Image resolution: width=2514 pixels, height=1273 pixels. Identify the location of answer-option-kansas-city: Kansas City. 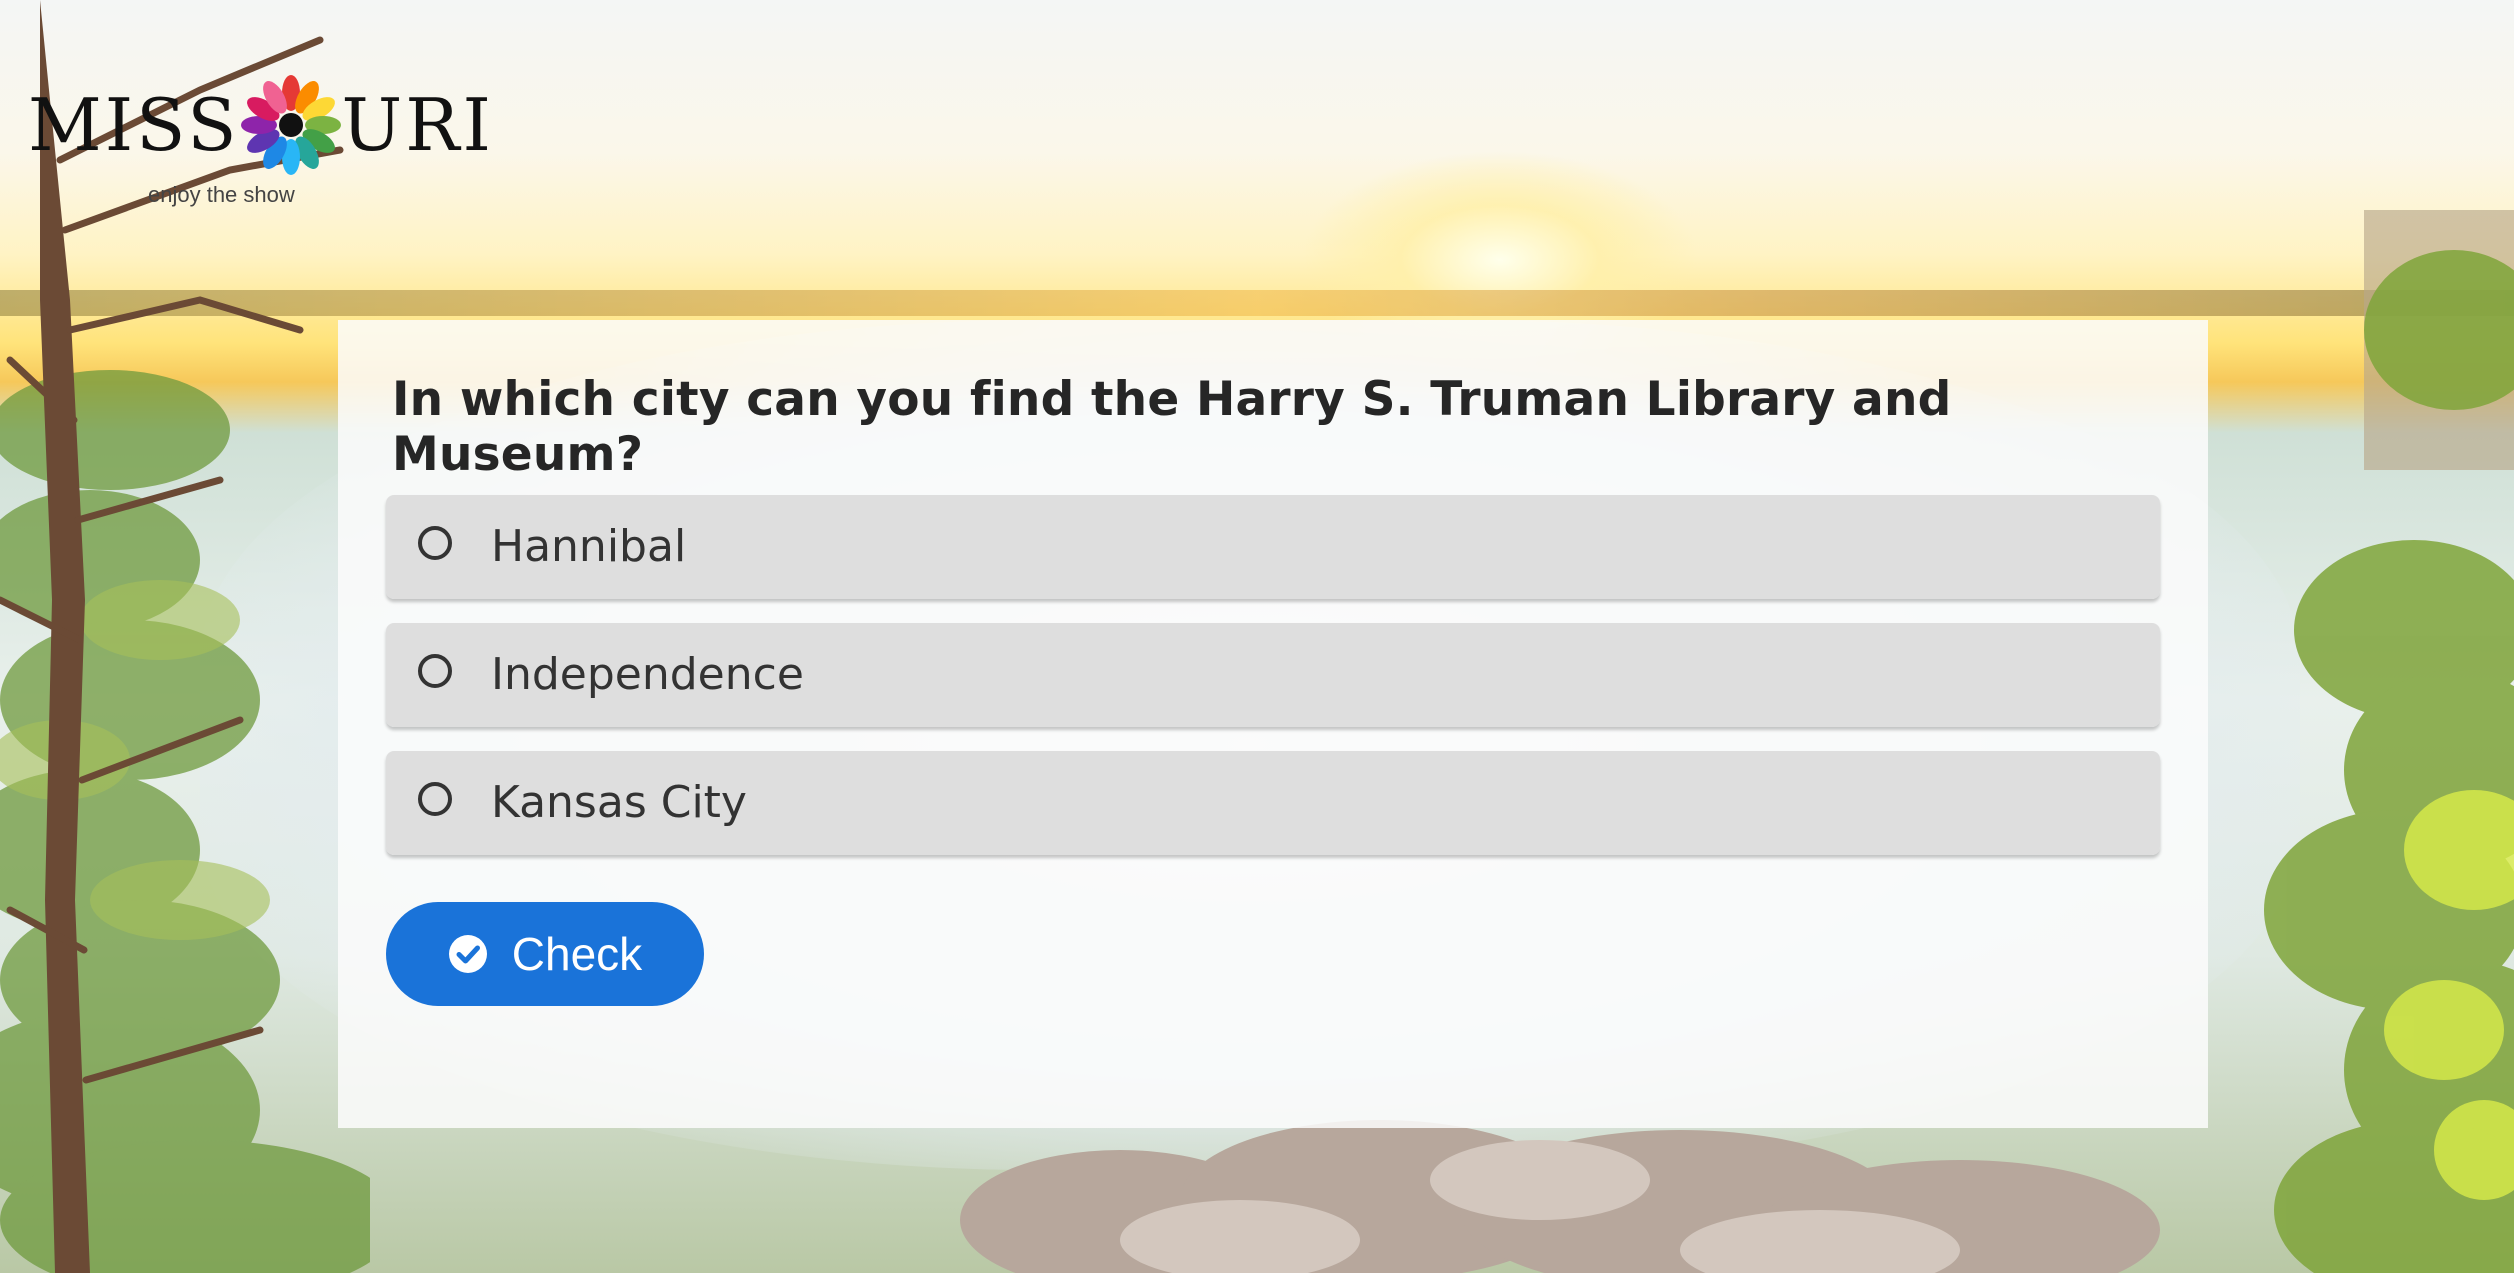
(1273, 803).